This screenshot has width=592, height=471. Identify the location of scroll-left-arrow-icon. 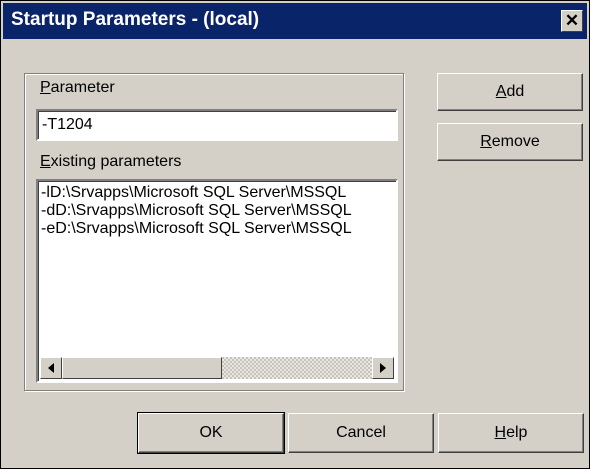
(51, 368).